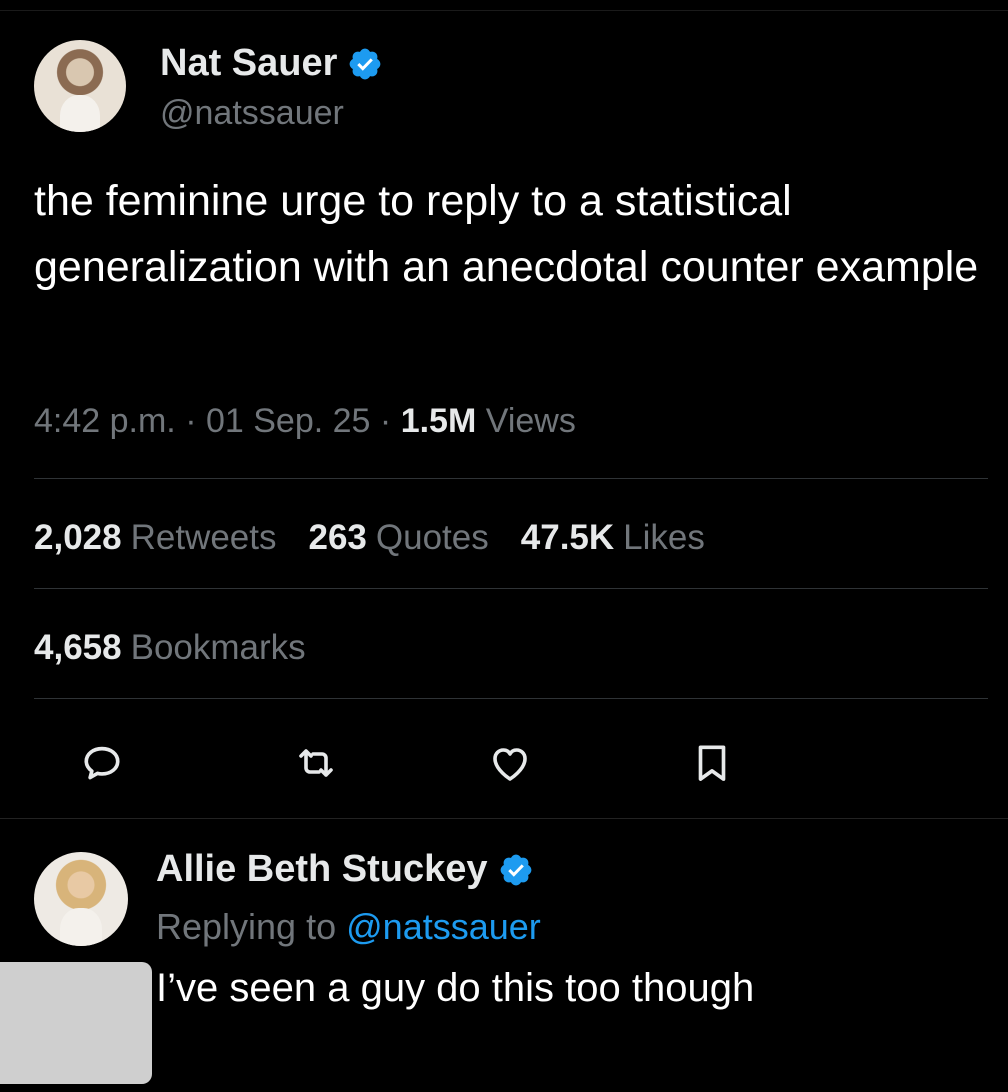 Image resolution: width=1008 pixels, height=1092 pixels. I want to click on likes-label: Likes, so click(664, 537).